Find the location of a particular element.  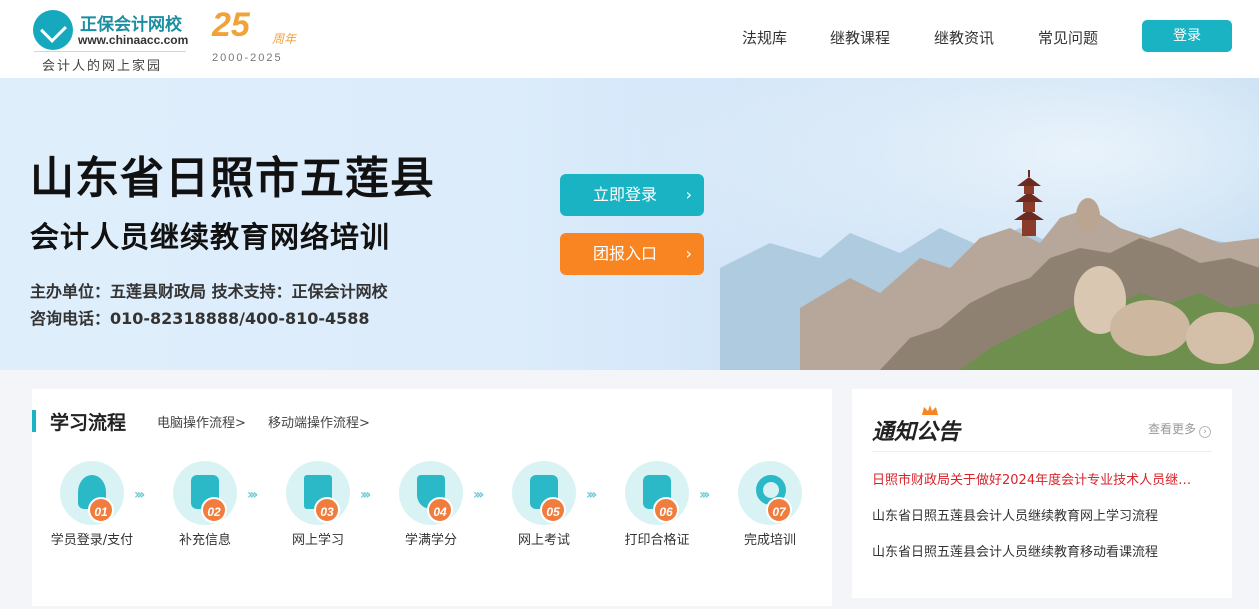

anniversary-label: 周年 is located at coordinates (284, 39).